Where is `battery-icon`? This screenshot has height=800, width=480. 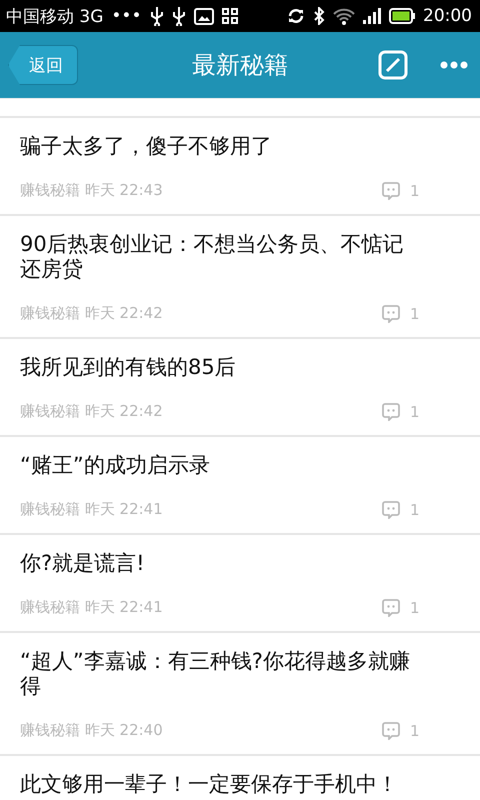 battery-icon is located at coordinates (402, 16).